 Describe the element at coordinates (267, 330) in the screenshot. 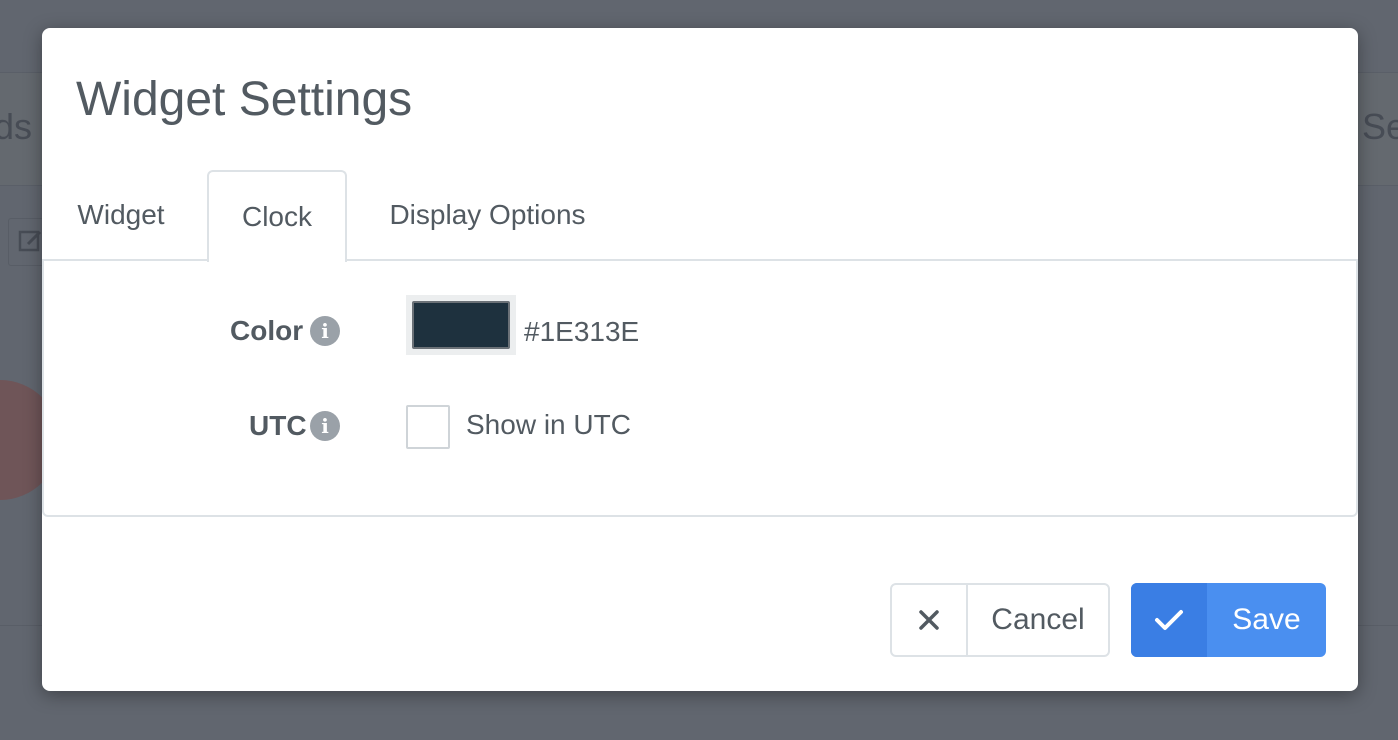

I see `color-label: Color` at that location.